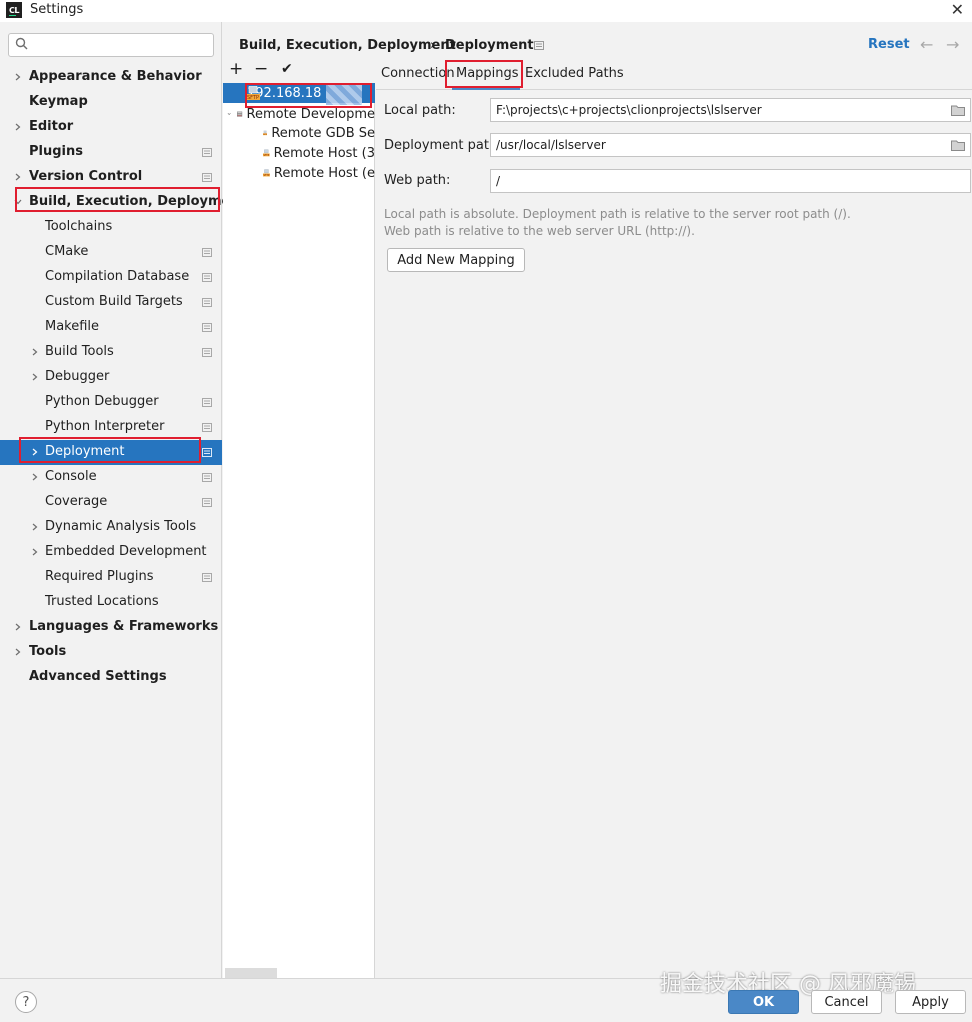 Image resolution: width=972 pixels, height=1022 pixels. What do you see at coordinates (418, 73) in the screenshot?
I see `tab-connection: Connection` at bounding box center [418, 73].